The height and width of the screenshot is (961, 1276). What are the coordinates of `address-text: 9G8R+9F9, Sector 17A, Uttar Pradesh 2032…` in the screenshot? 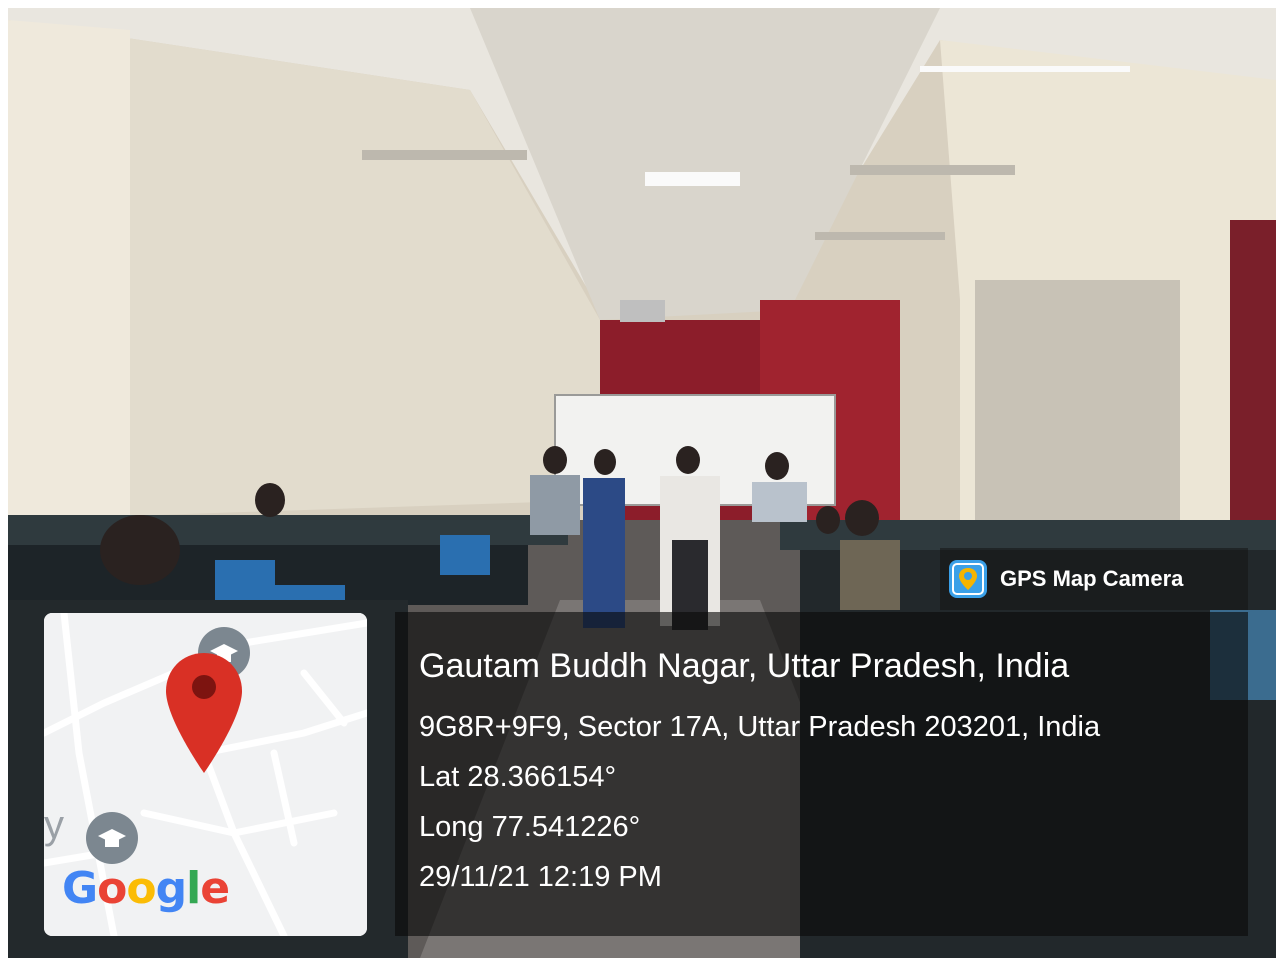 It's located at (760, 727).